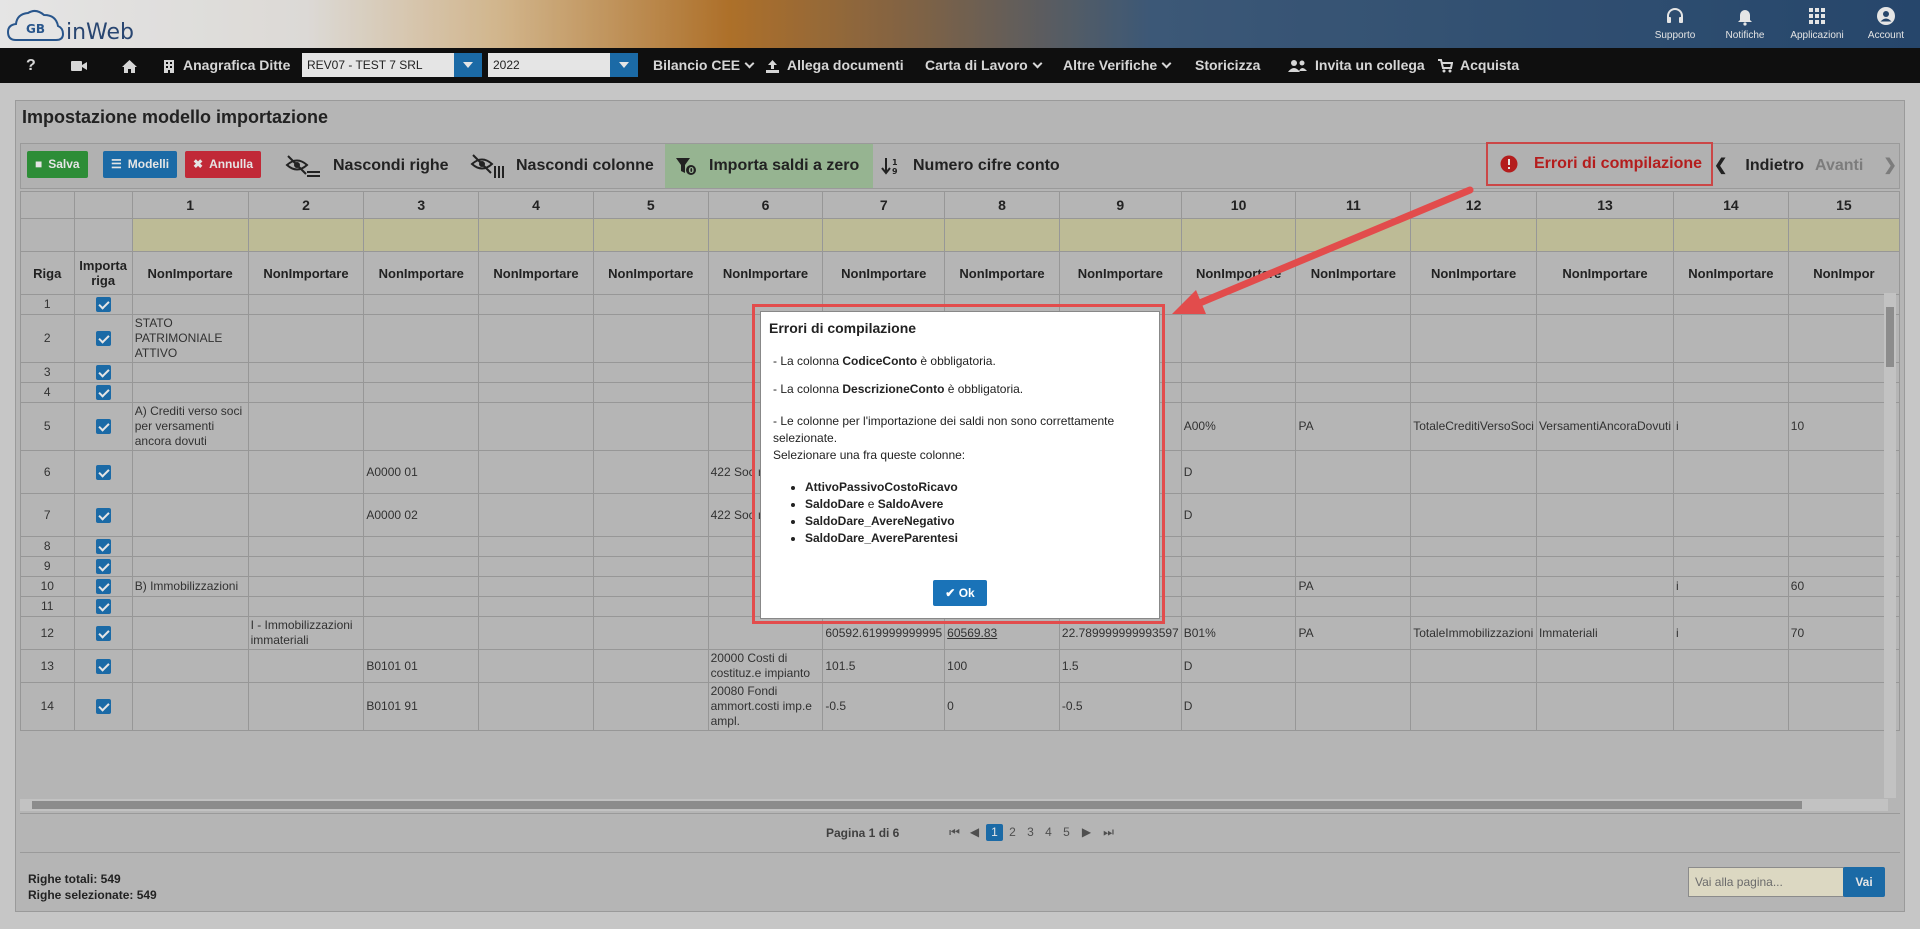 The image size is (1920, 929). I want to click on support-button: Supporto, so click(1675, 22).